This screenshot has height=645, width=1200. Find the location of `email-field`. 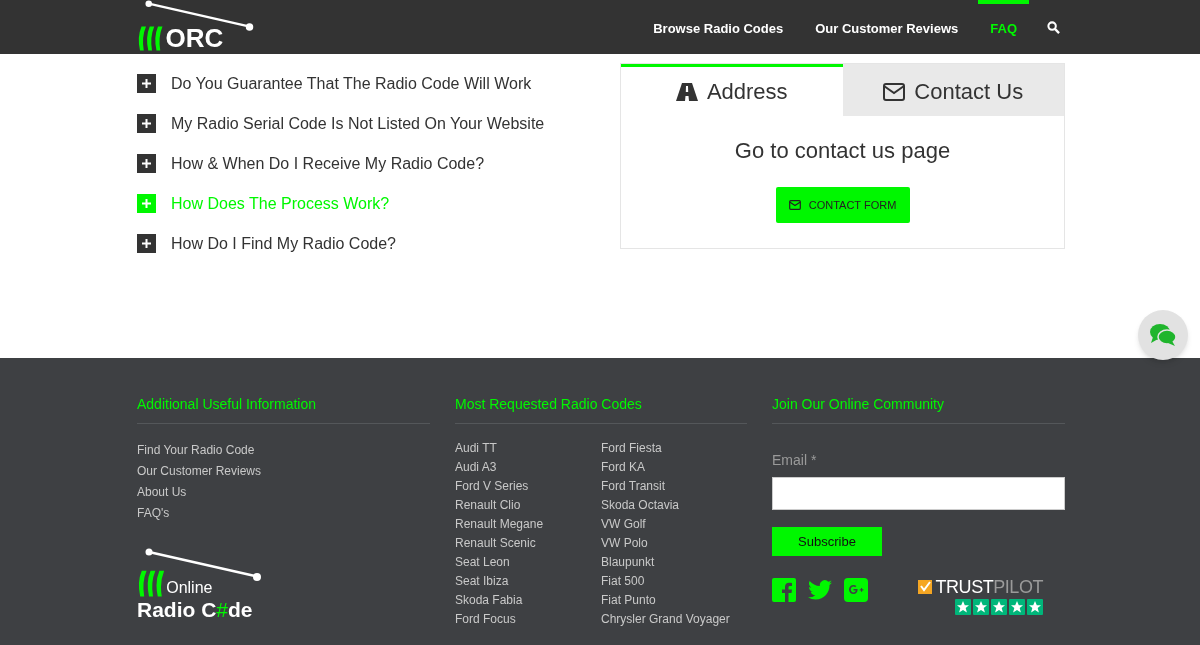

email-field is located at coordinates (918, 493).